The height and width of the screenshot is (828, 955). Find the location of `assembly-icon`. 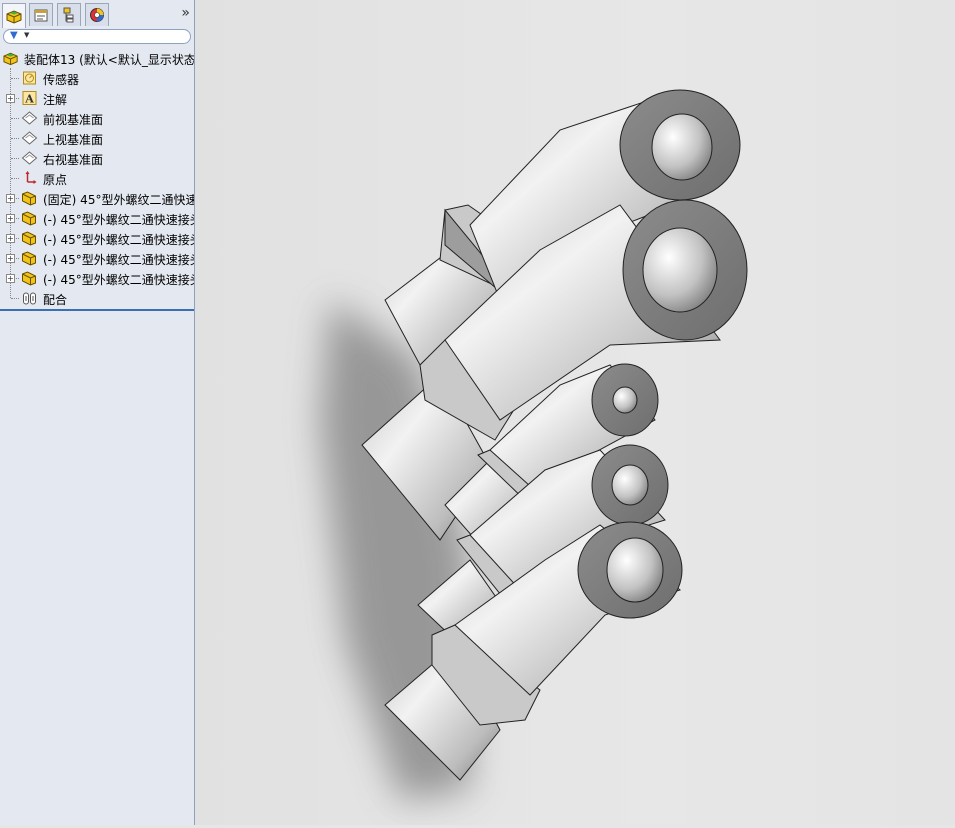

assembly-icon is located at coordinates (10, 59).